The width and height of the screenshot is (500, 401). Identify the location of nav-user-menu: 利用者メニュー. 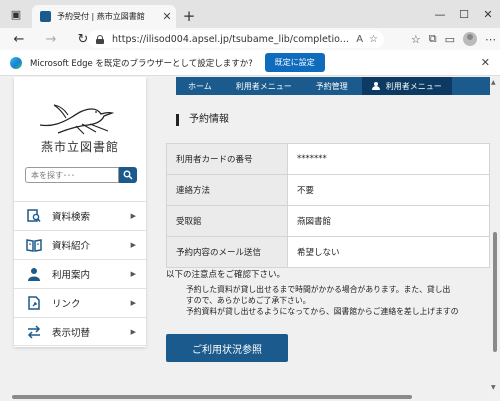
(264, 86).